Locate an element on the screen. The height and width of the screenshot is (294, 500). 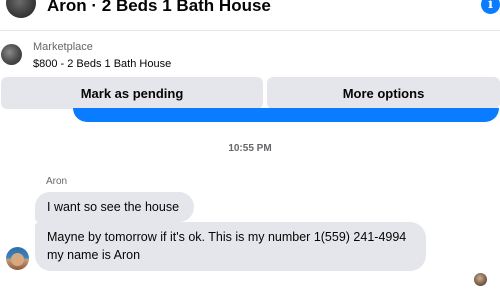
mark-as-pending-button: Mark as pending is located at coordinates (132, 93).